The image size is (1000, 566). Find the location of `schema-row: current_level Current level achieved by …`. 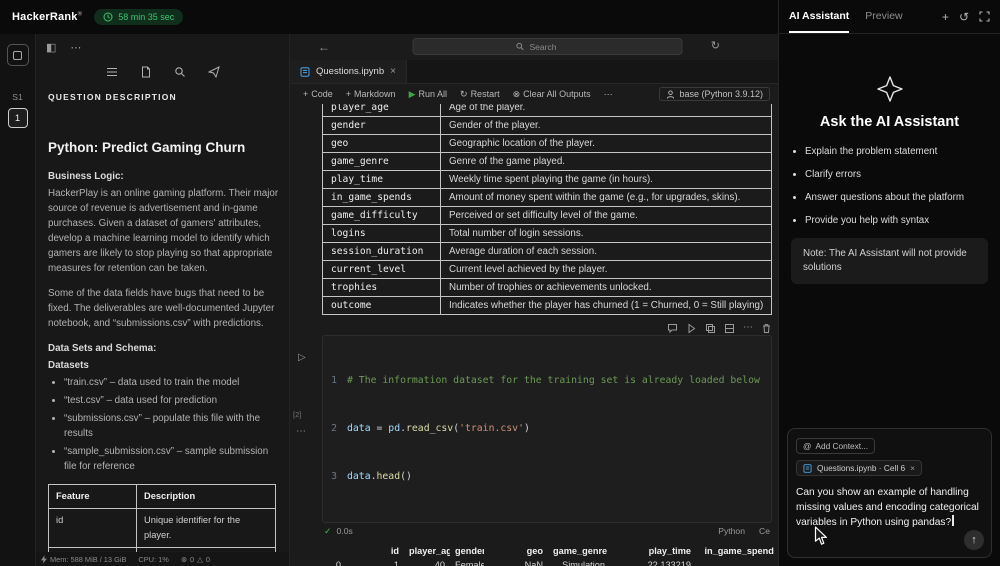

schema-row: current_level Current level achieved by … is located at coordinates (547, 269).